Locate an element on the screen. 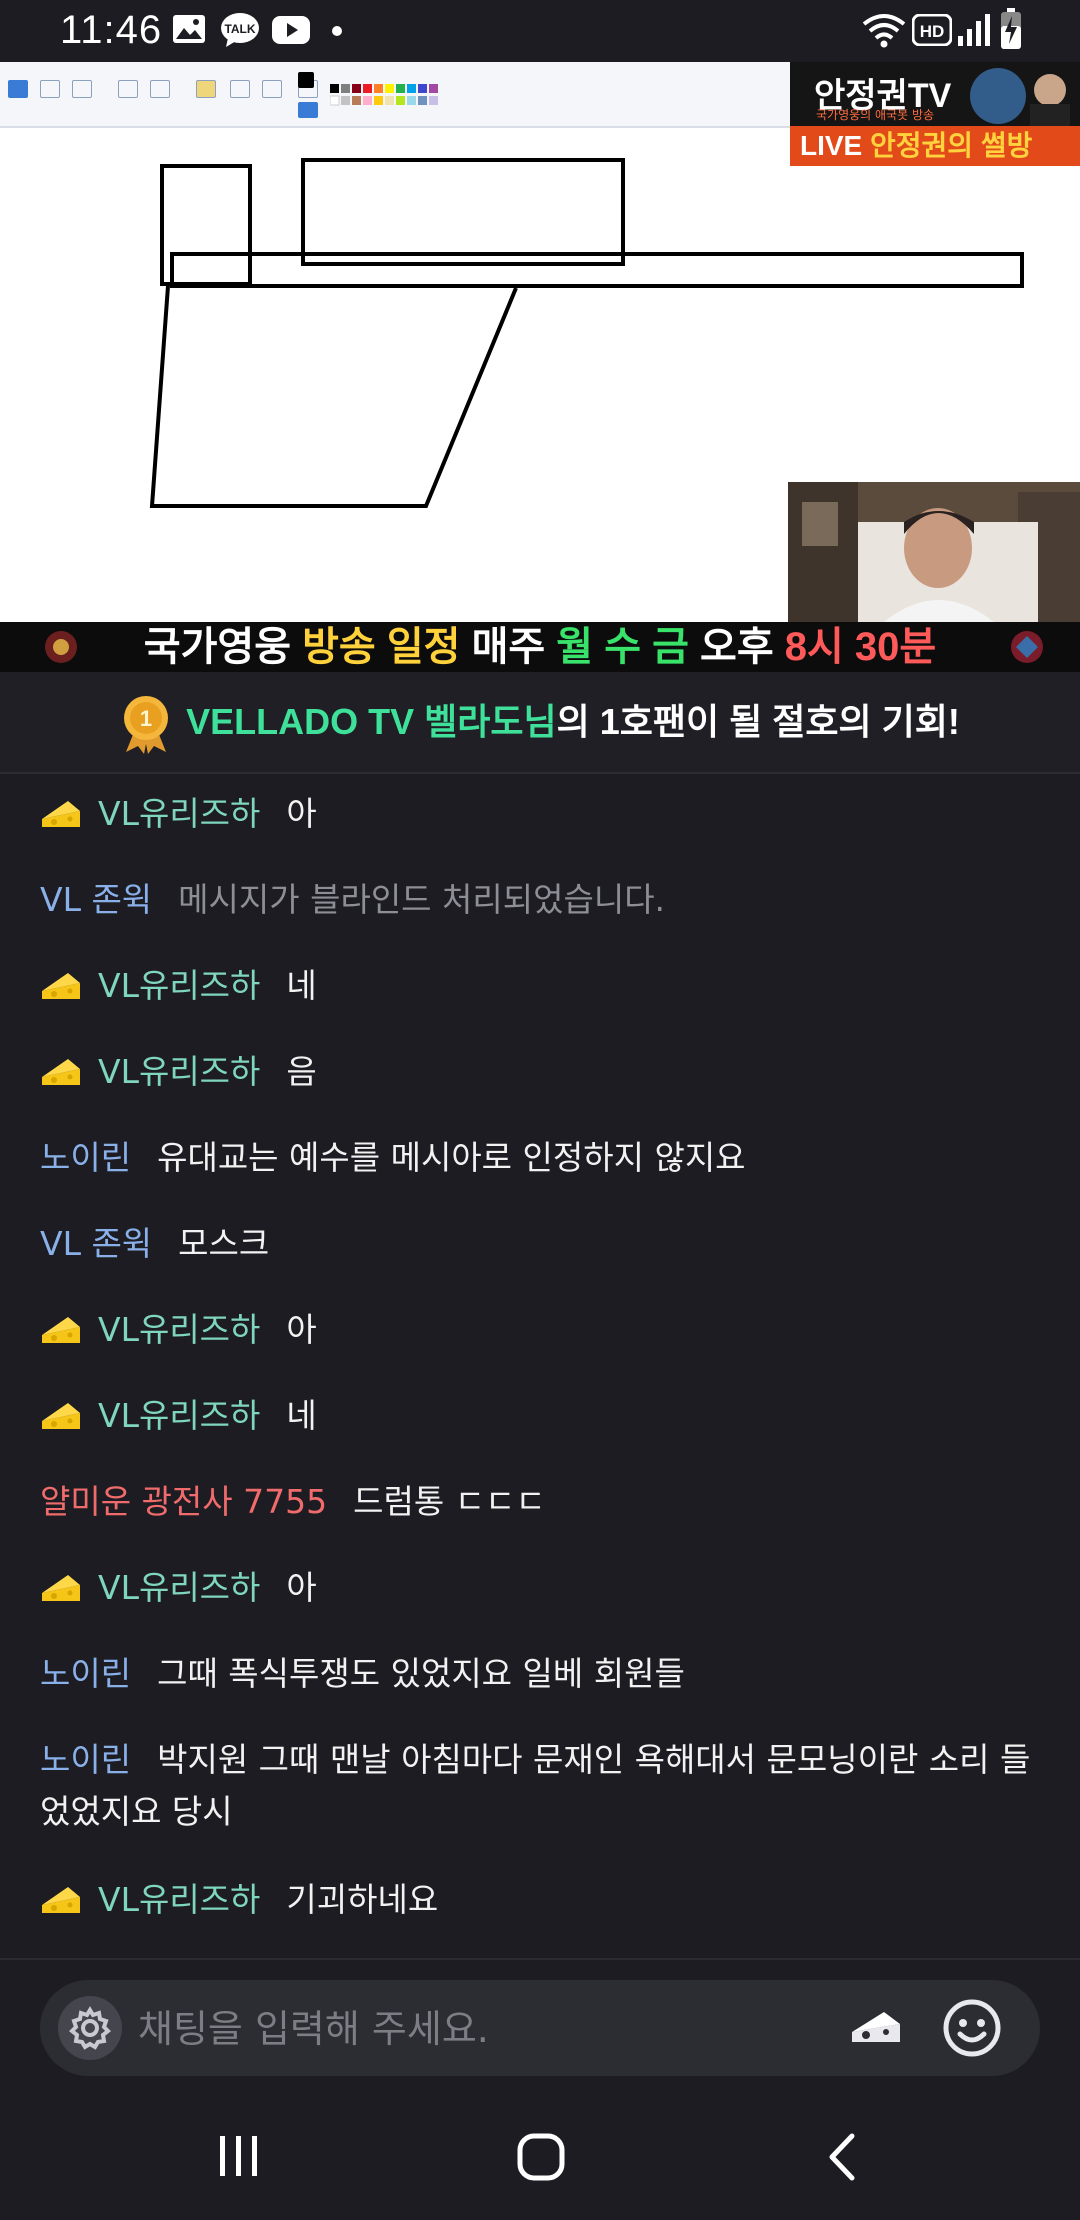  chat-input-container is located at coordinates (540, 2028).